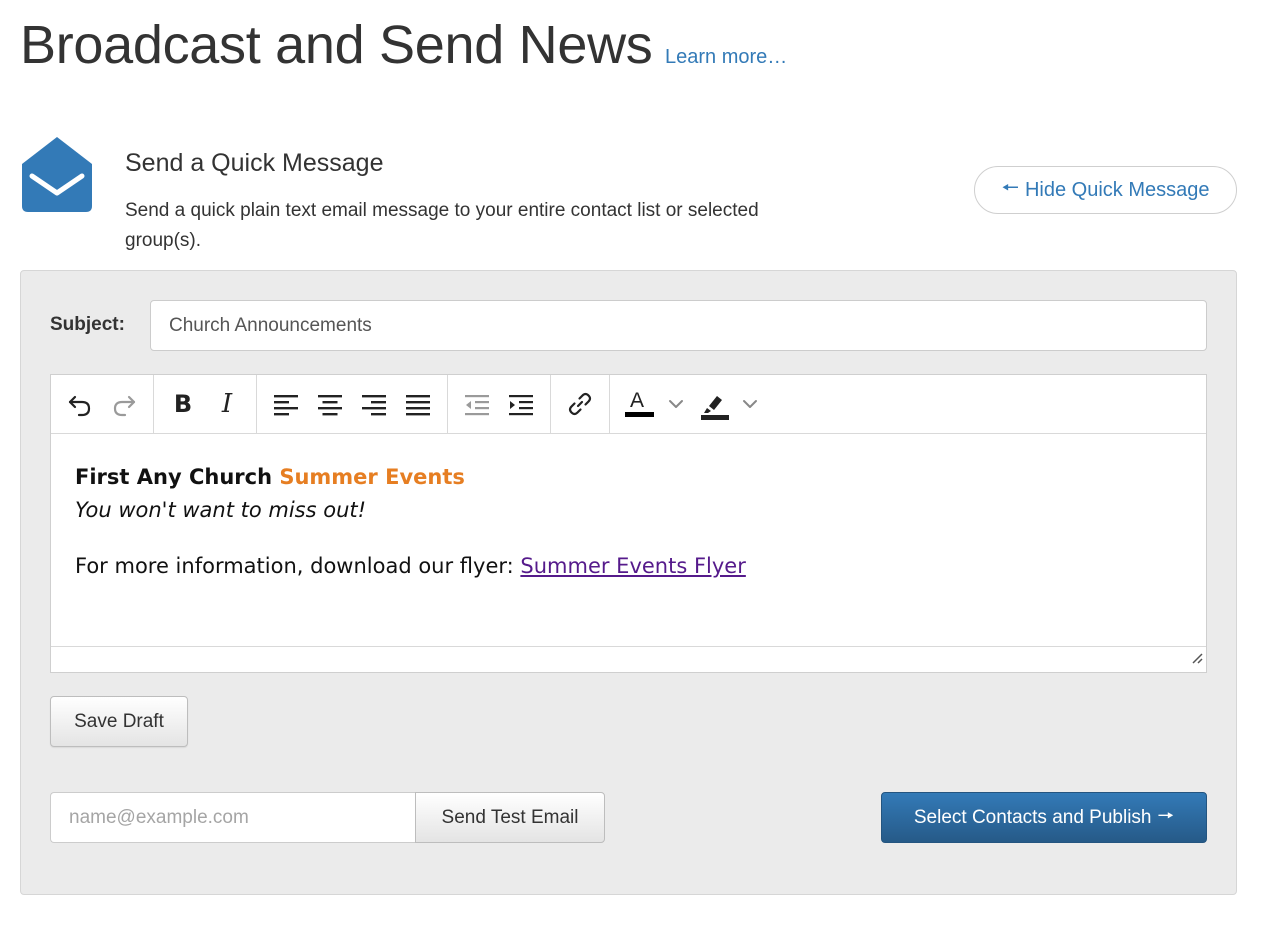  I want to click on align-center-icon, so click(330, 404).